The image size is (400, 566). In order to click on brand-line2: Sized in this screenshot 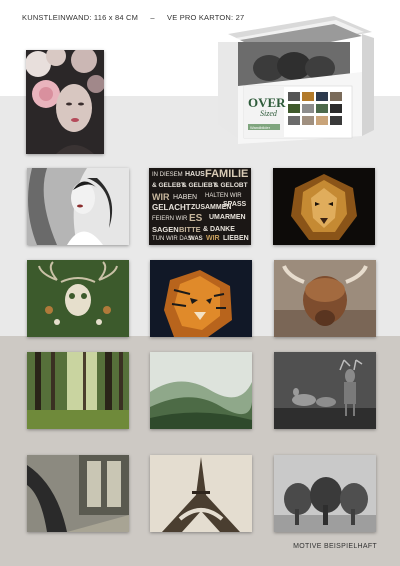, I will do `click(269, 113)`.